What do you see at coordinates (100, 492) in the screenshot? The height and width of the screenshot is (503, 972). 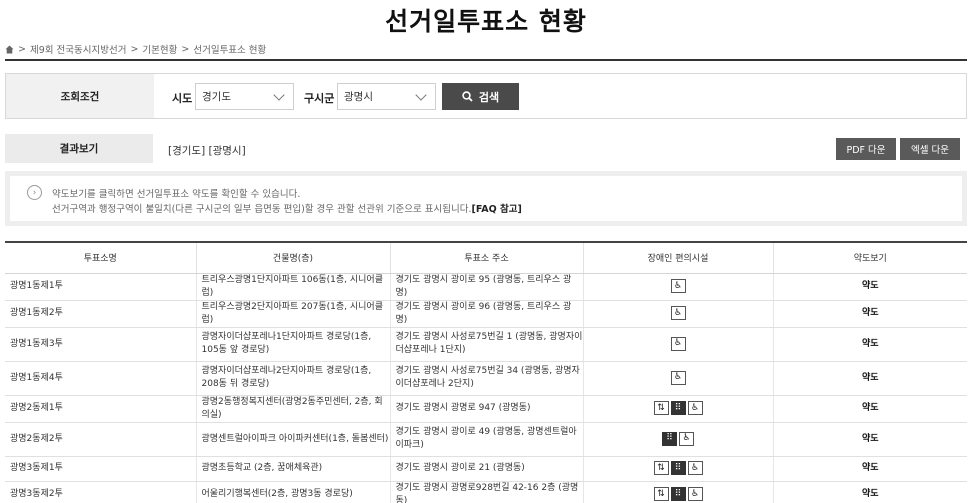 I see `station-name-cell: 광명3동제2투` at bounding box center [100, 492].